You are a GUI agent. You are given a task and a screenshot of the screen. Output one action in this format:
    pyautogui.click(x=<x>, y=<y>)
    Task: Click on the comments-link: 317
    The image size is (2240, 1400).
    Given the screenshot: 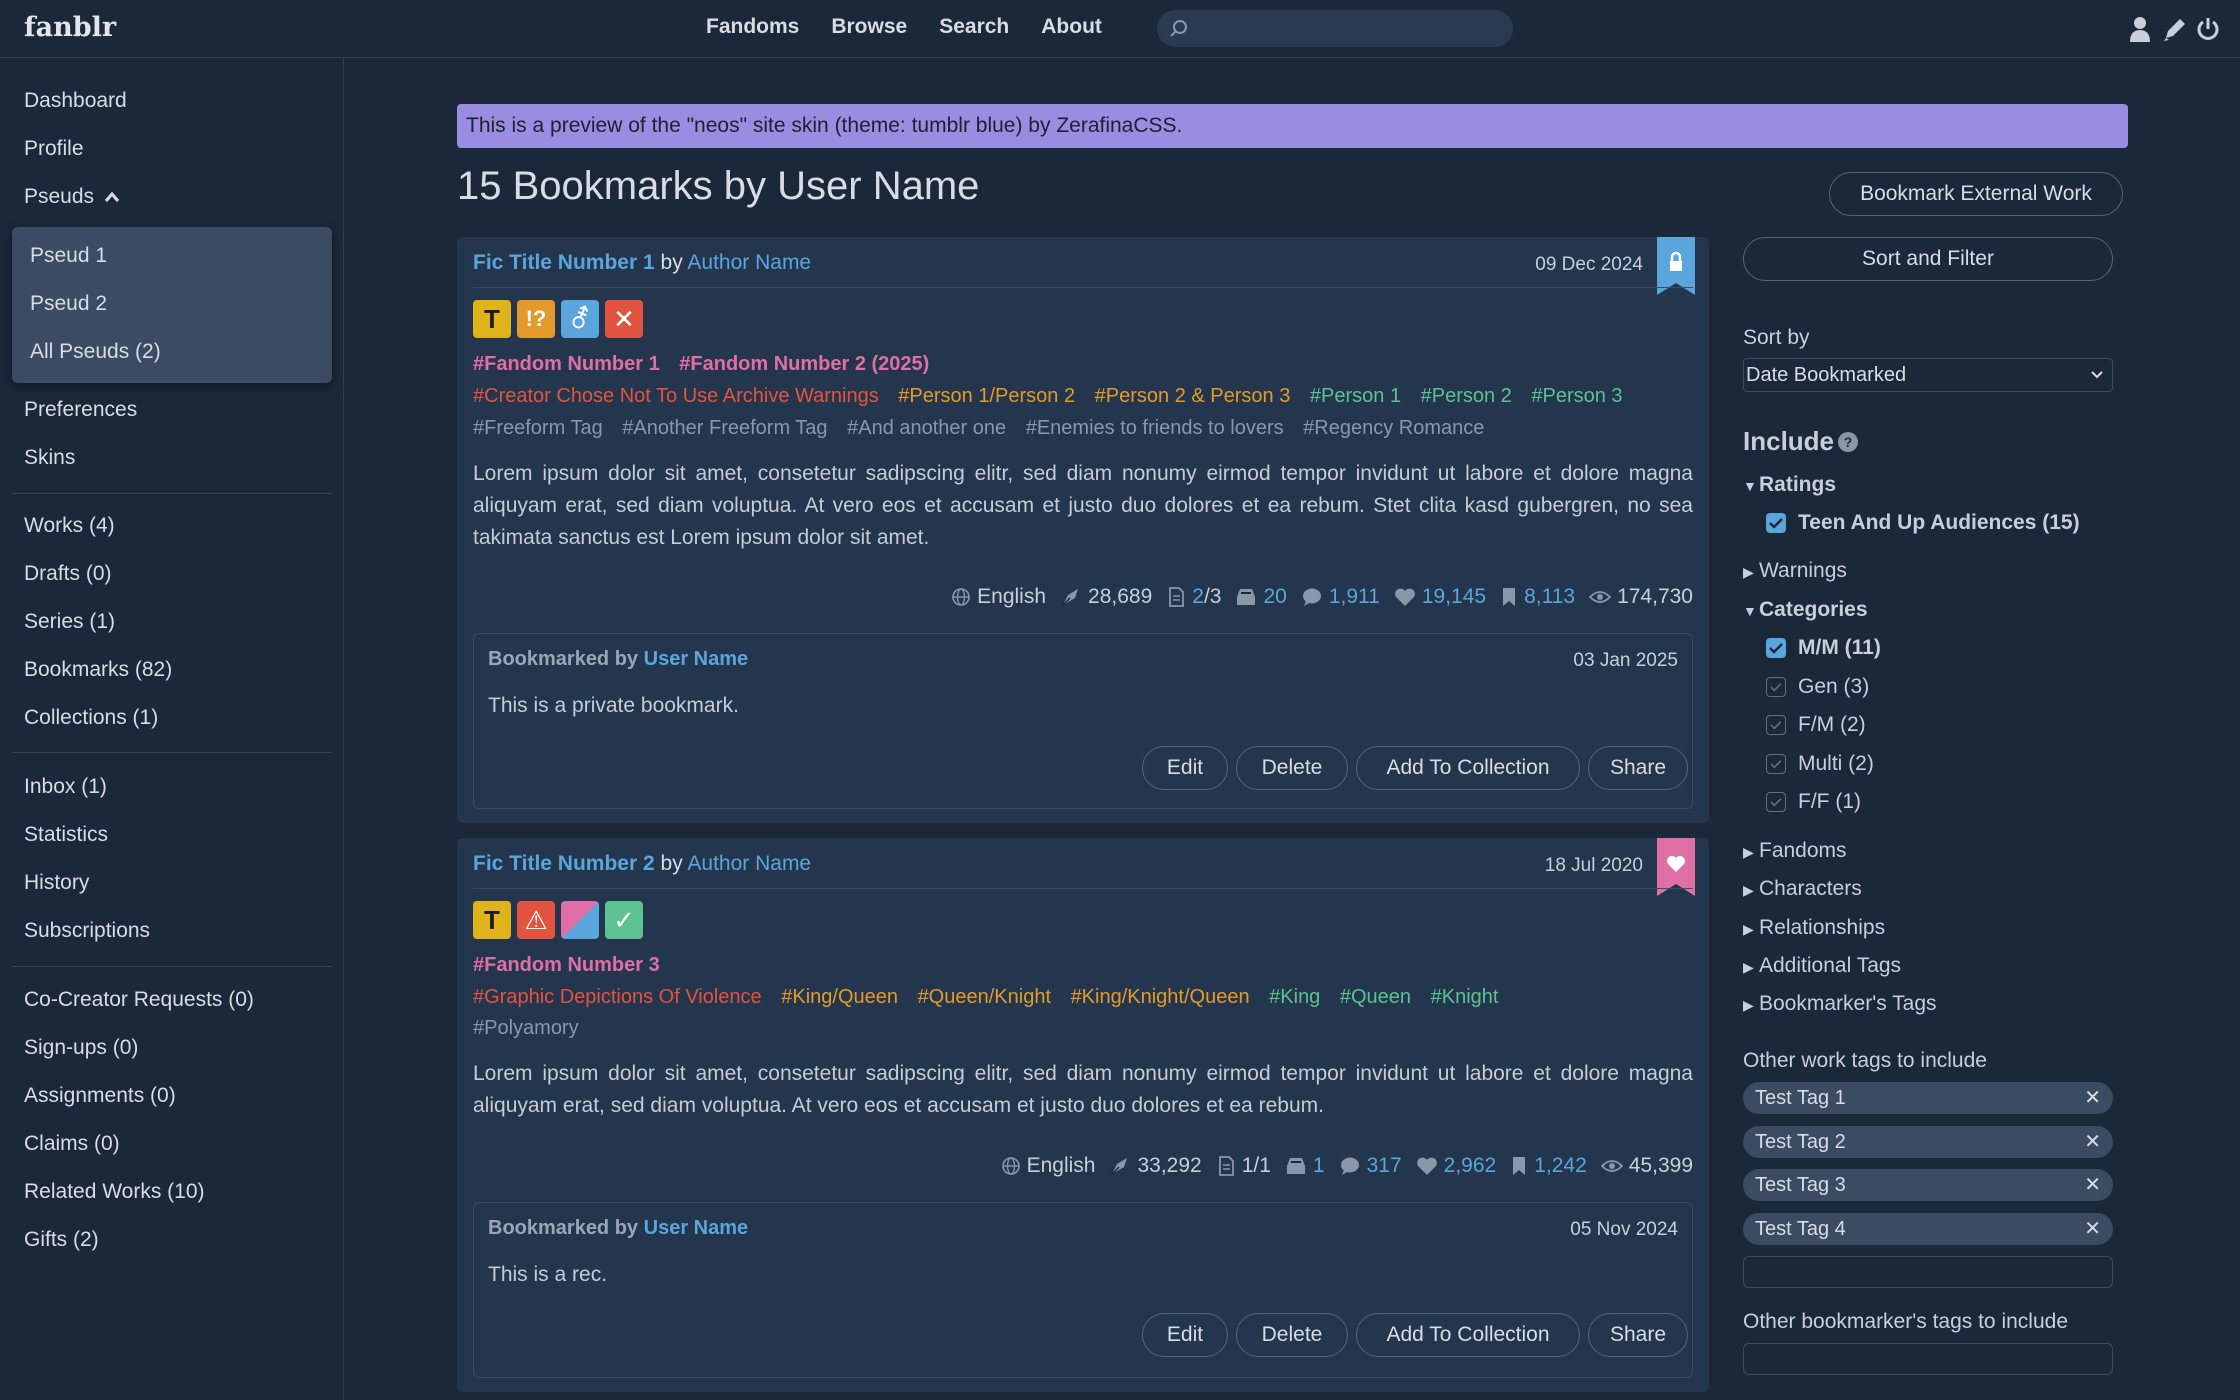 What is the action you would take?
    pyautogui.click(x=1384, y=1166)
    